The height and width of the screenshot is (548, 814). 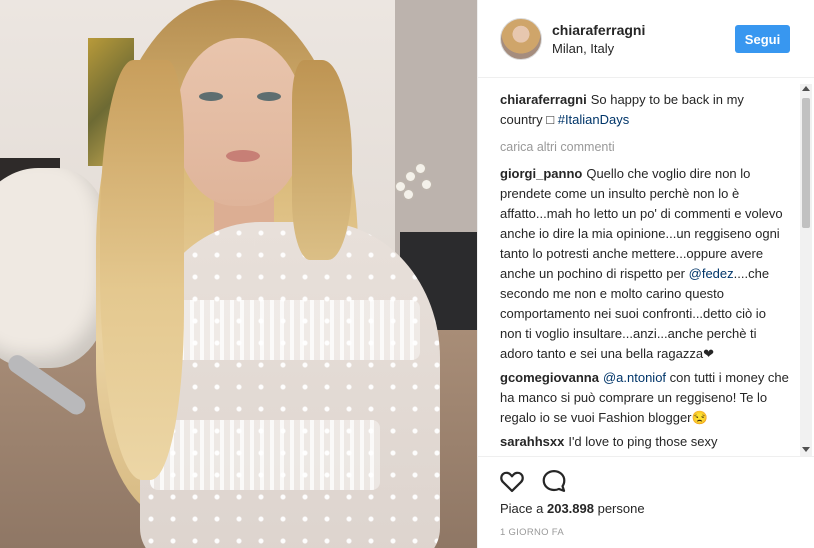 I want to click on photo-chair, so click(x=55, y=268).